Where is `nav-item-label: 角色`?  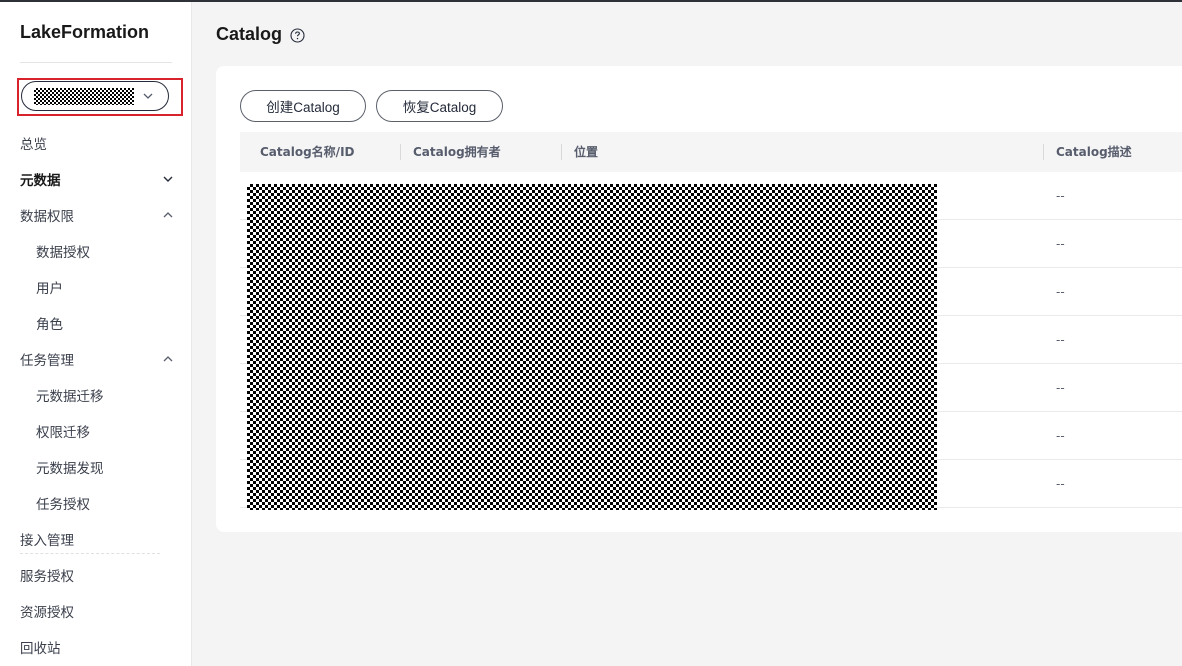 nav-item-label: 角色 is located at coordinates (49, 324).